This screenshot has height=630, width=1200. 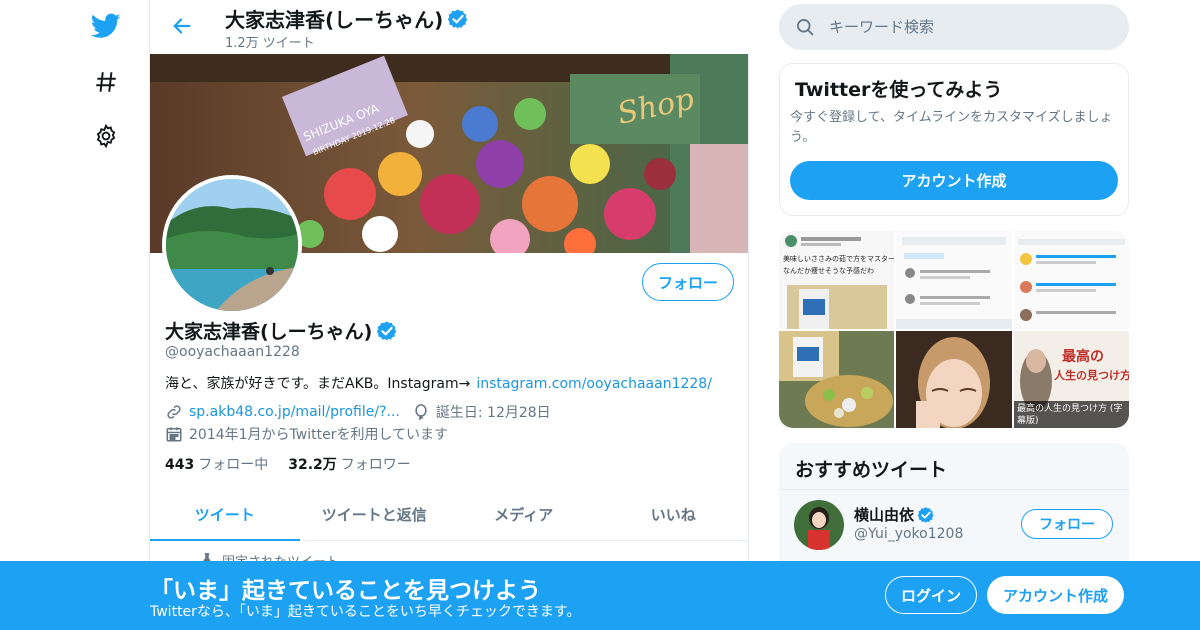 I want to click on bottom-bar-subtitle: Twitterなら、「いま」起きていることをいち早くチェックできます。, so click(x=365, y=612).